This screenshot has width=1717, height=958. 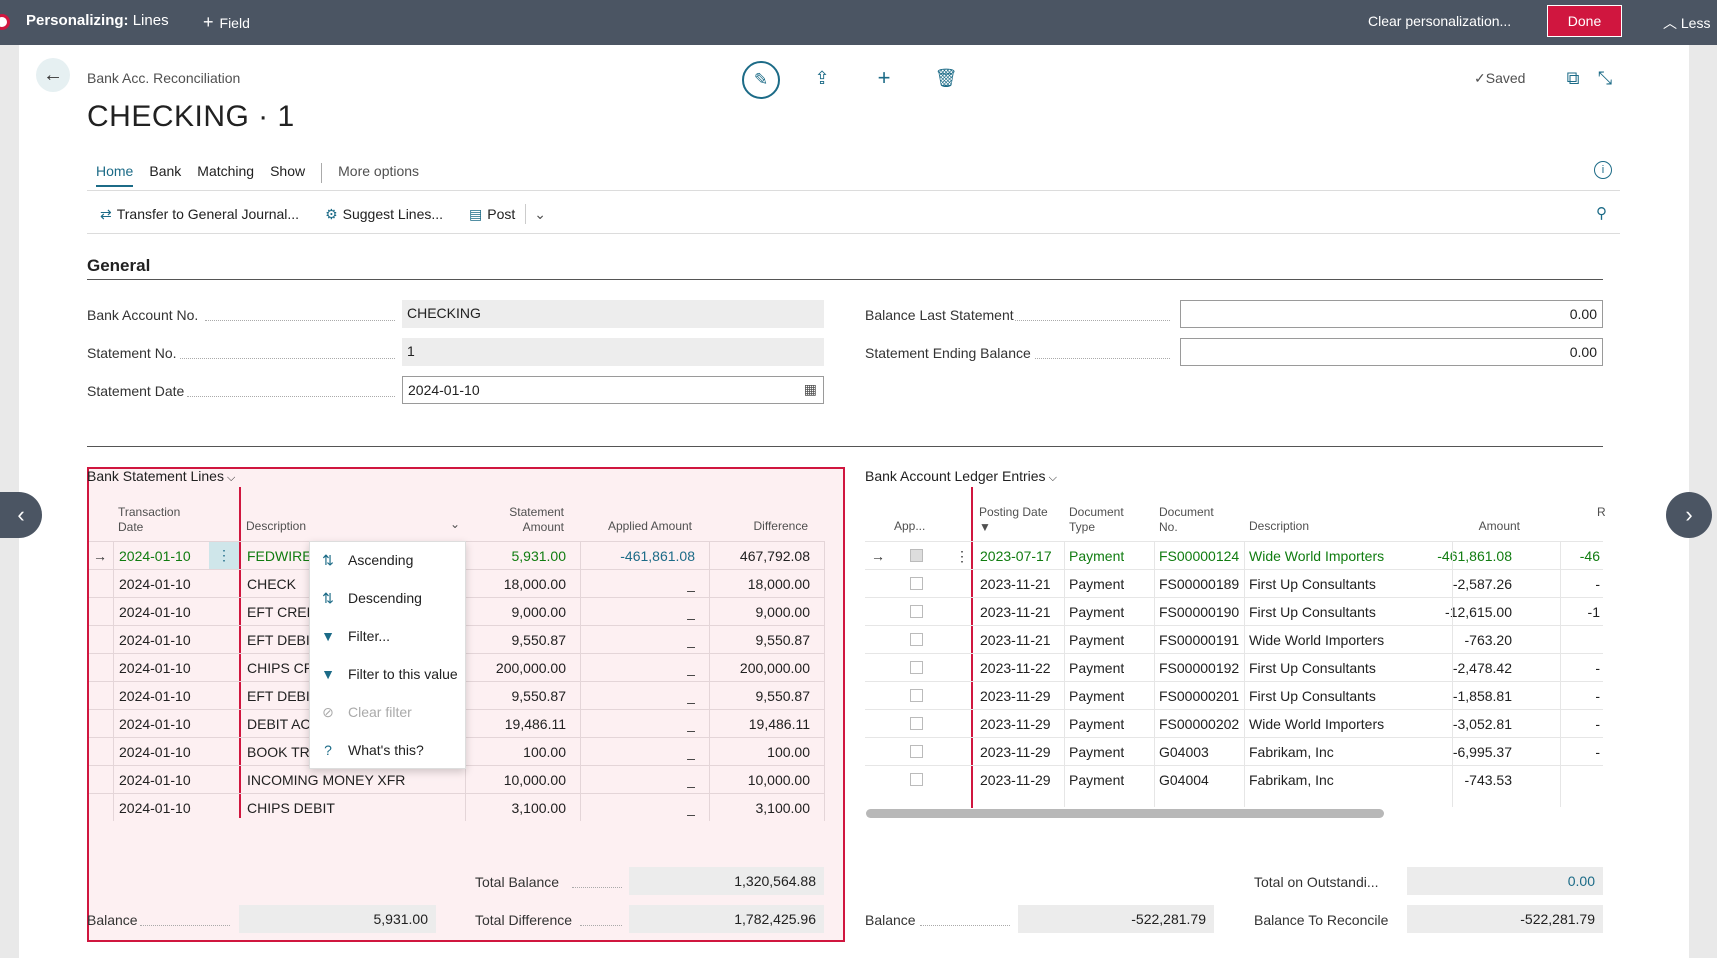 What do you see at coordinates (149, 520) in the screenshot?
I see `column-header-transaction-date: Transaction Date` at bounding box center [149, 520].